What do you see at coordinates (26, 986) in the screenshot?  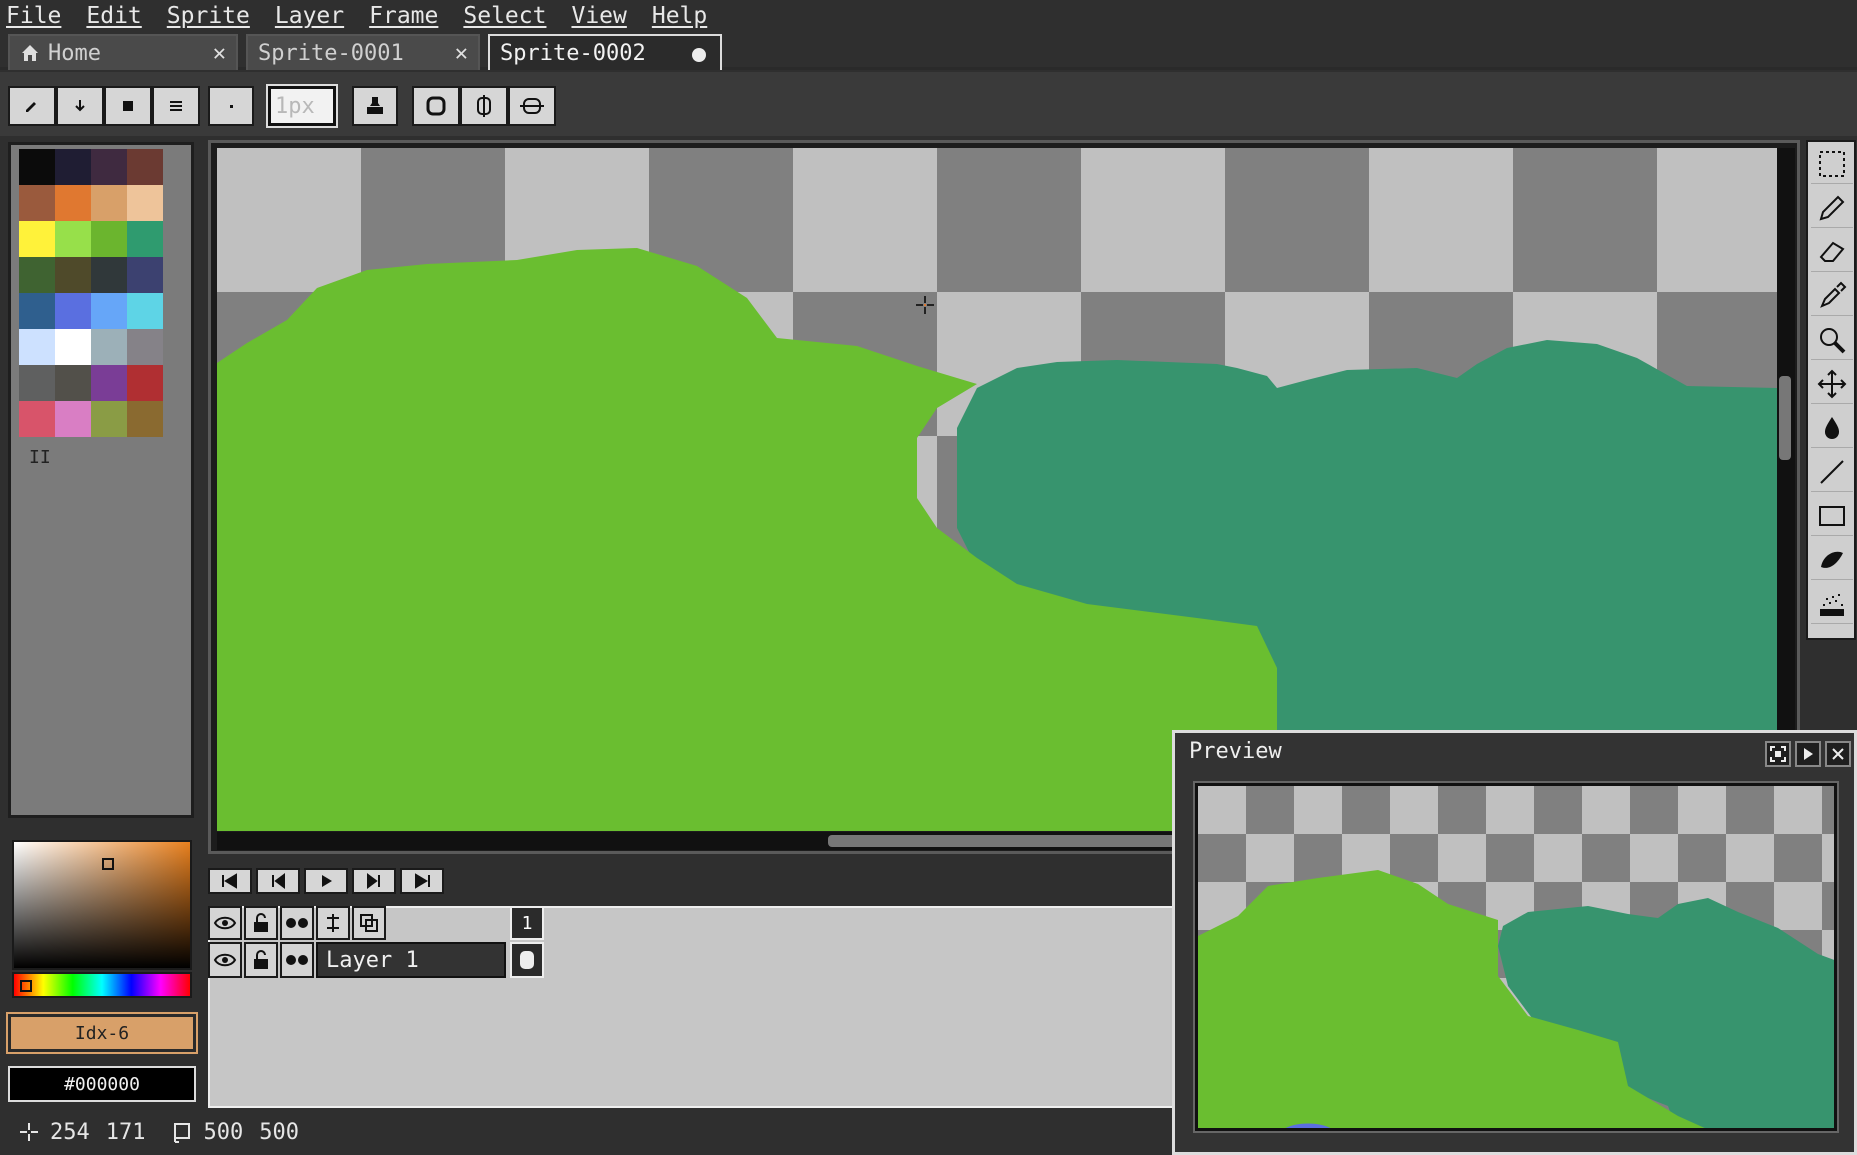 I see `hue-cursor` at bounding box center [26, 986].